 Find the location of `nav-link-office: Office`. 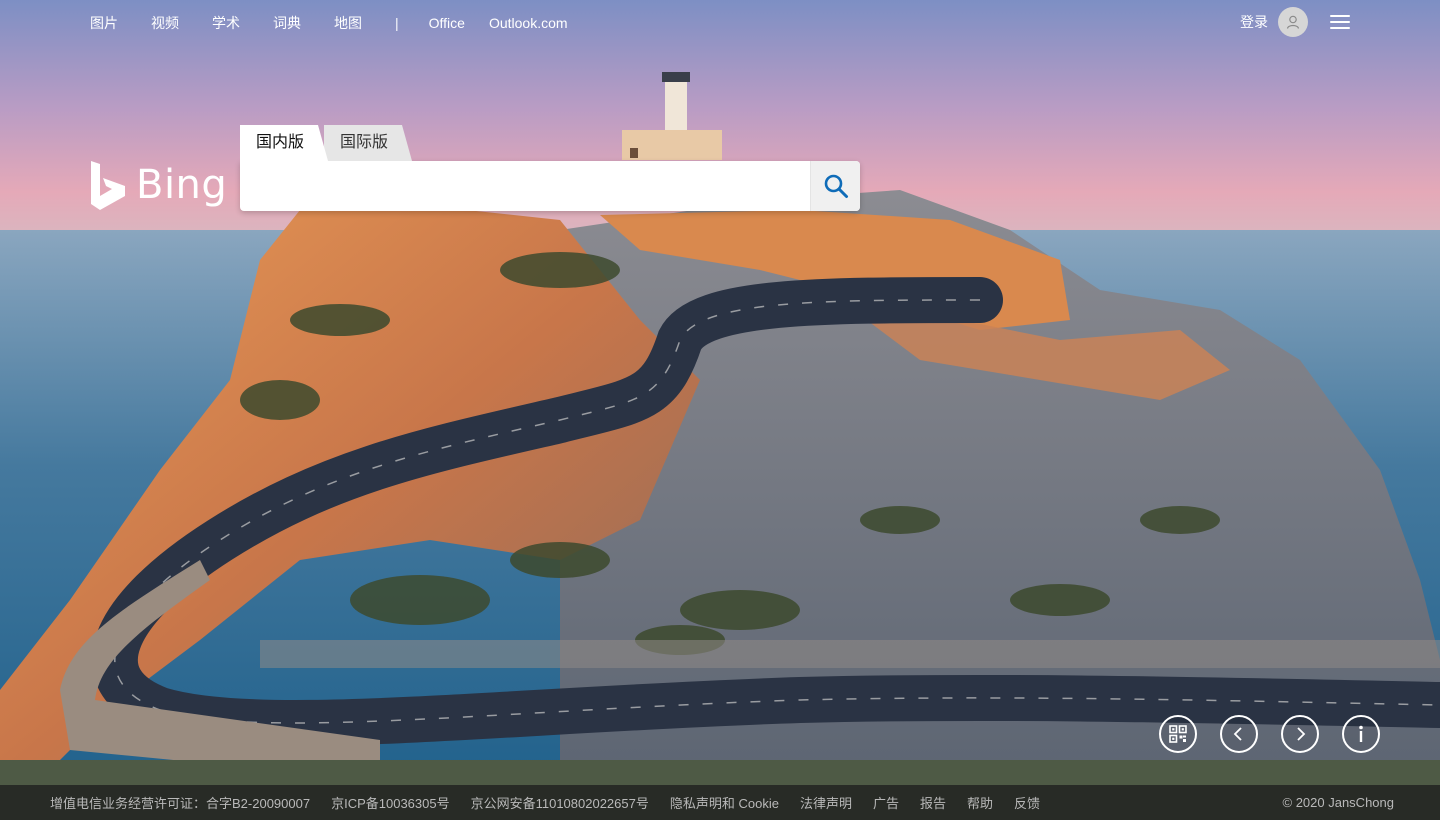

nav-link-office: Office is located at coordinates (447, 23).